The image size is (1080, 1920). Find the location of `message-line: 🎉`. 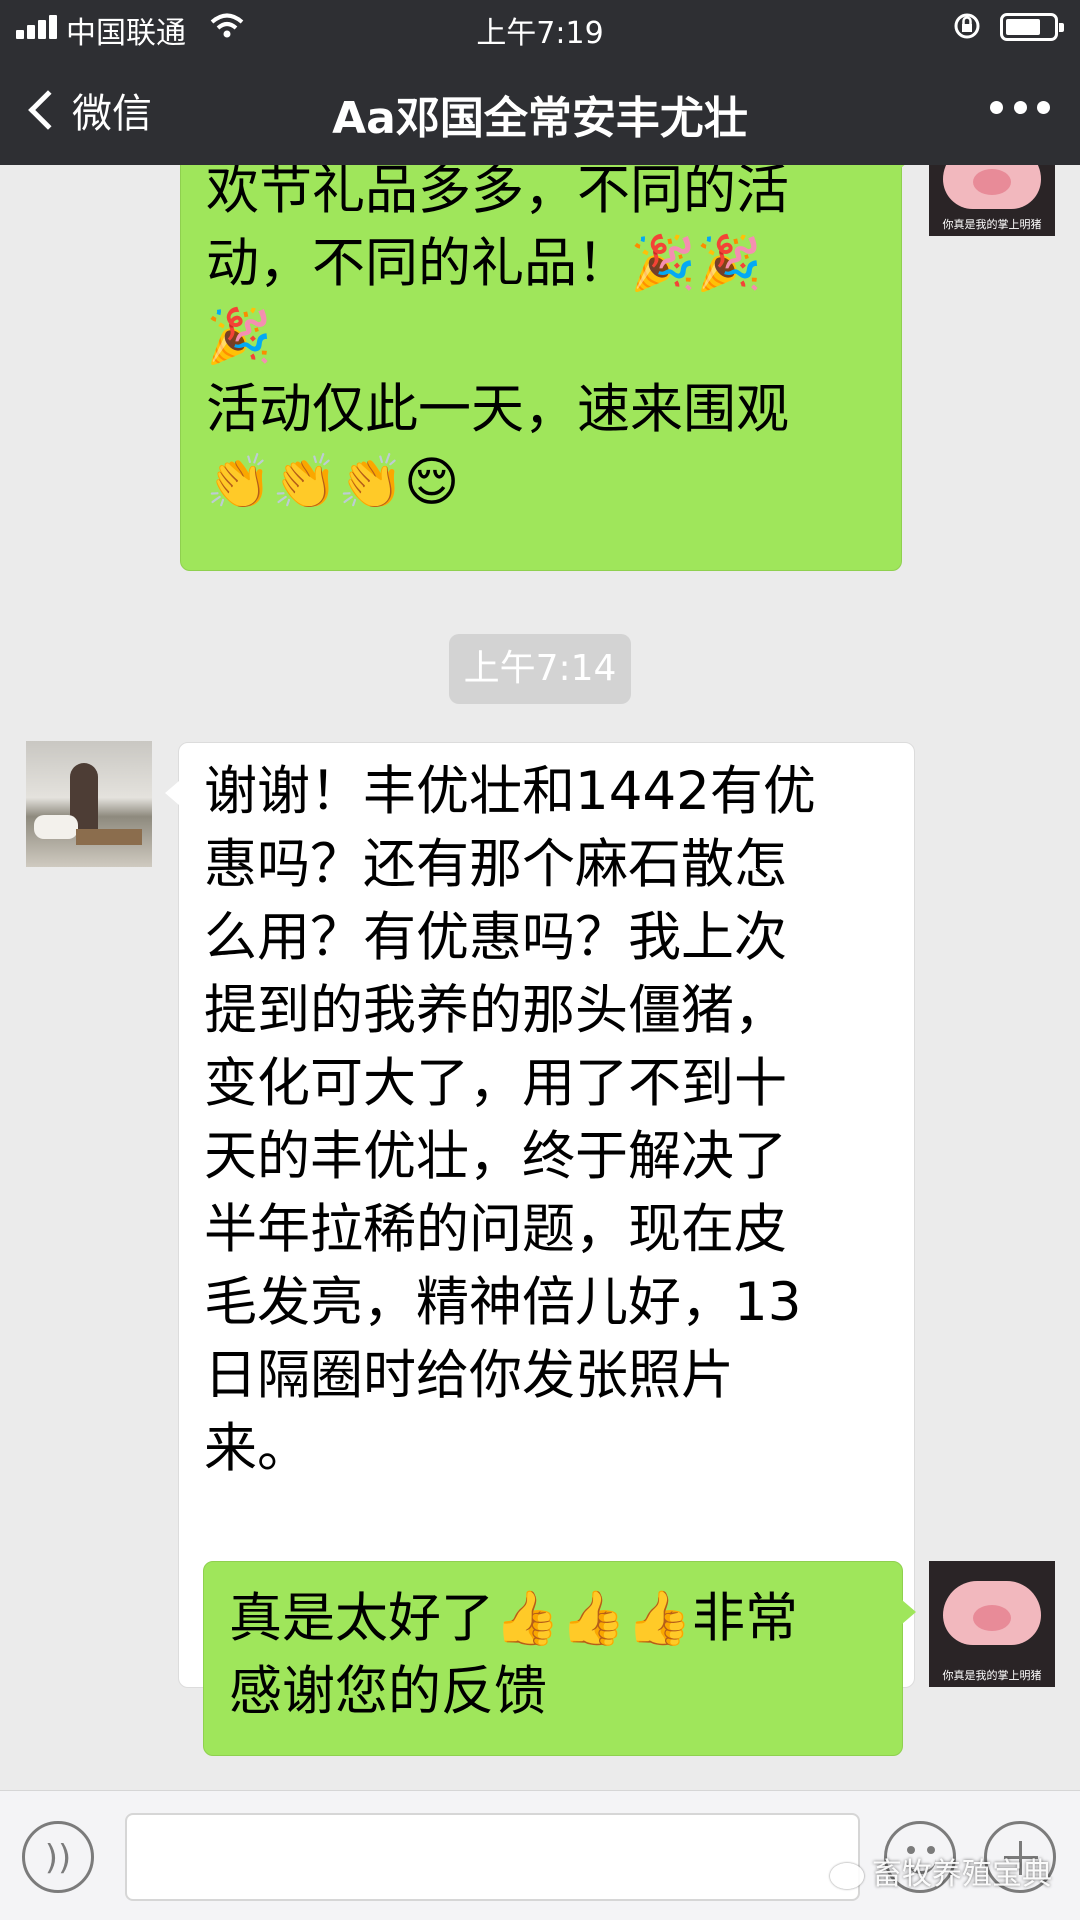

message-line: 🎉 is located at coordinates (239, 336).